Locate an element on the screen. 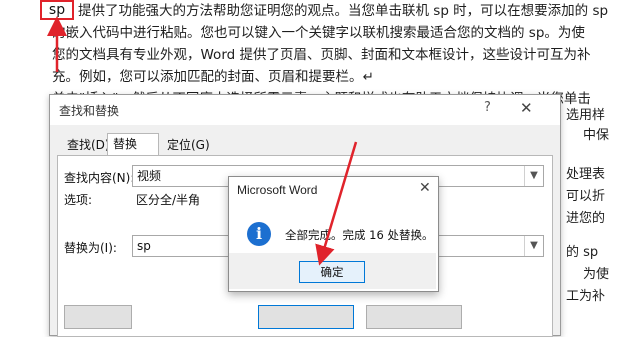 This screenshot has width=620, height=337. doc-fragment: 的 sp is located at coordinates (582, 252).